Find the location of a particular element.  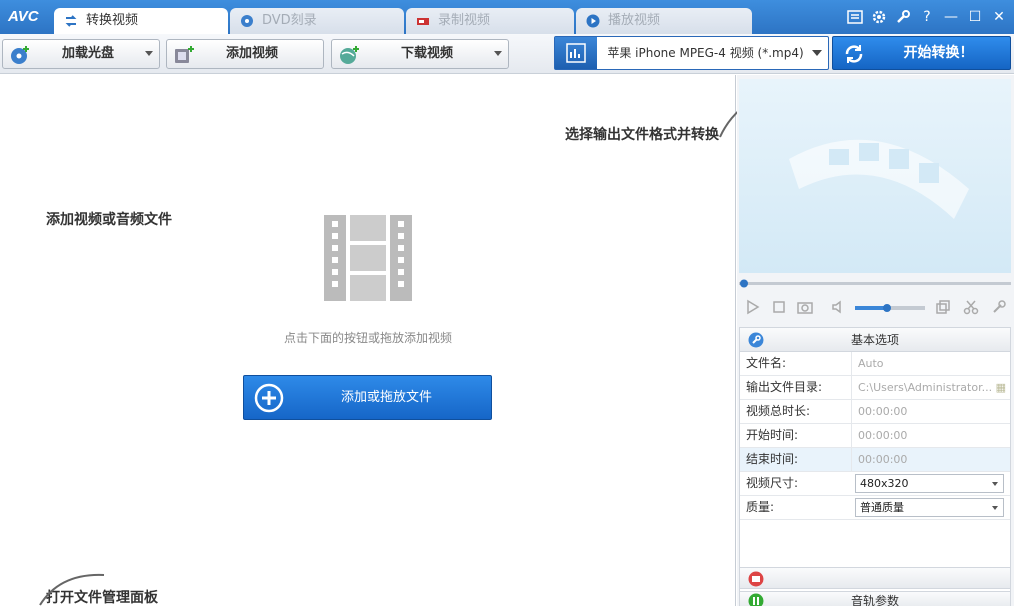

film-plus-icon is located at coordinates (184, 54).